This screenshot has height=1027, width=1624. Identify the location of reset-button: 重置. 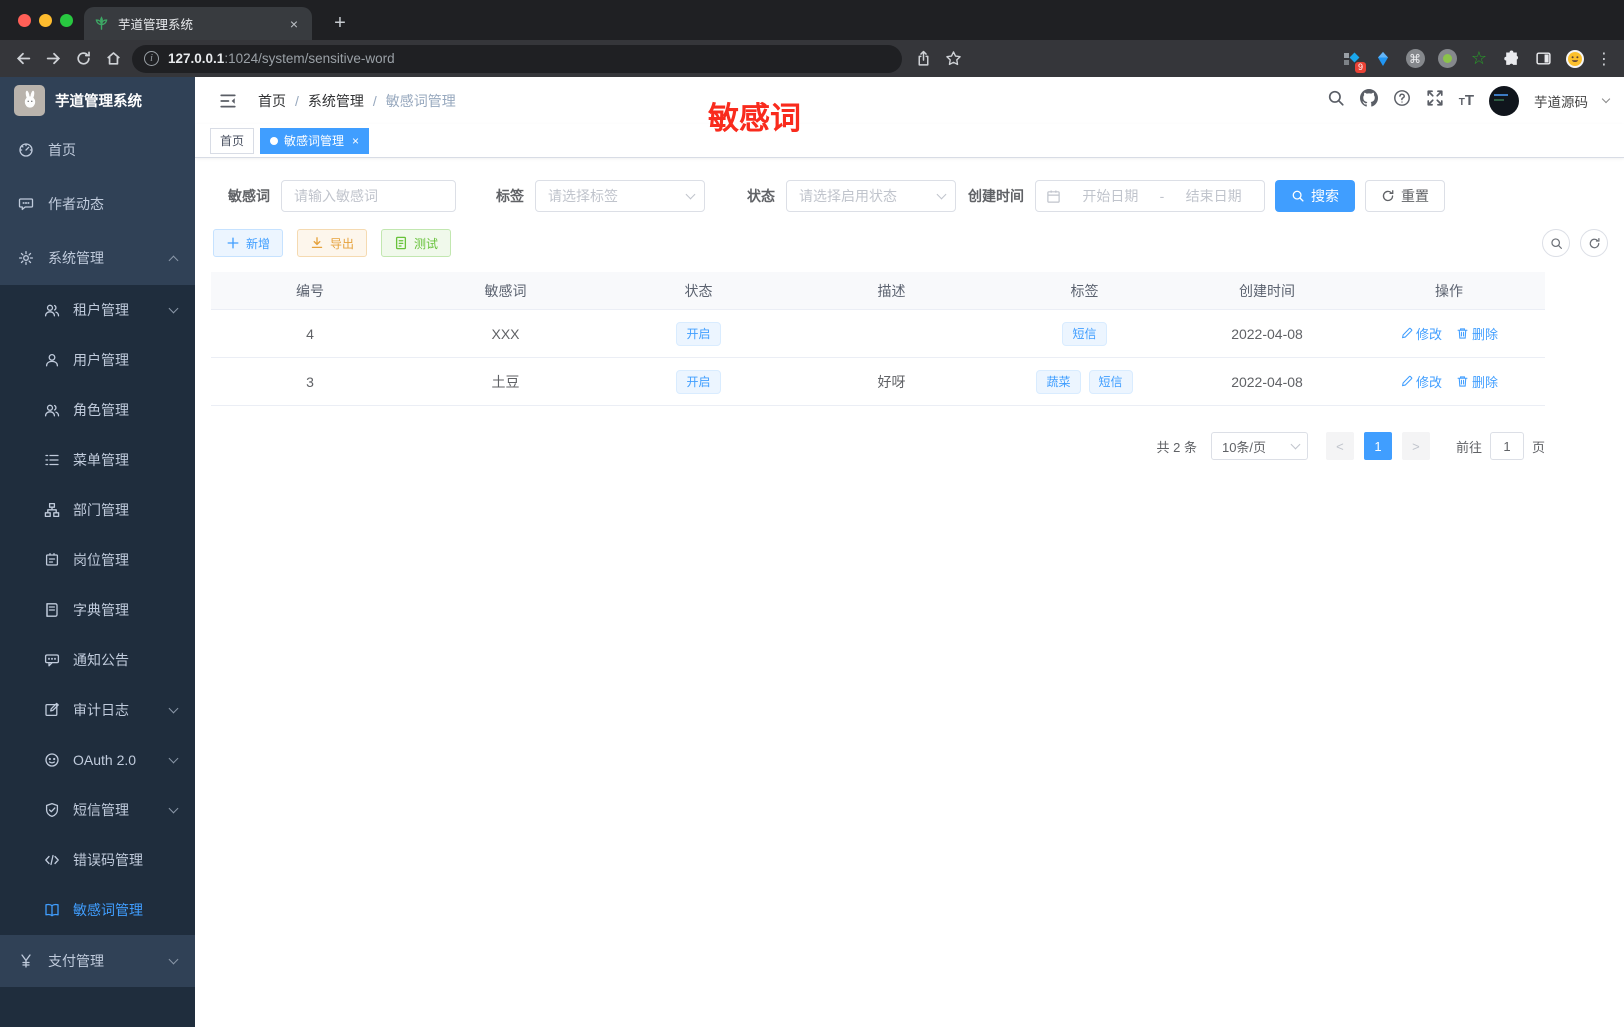
(1405, 196).